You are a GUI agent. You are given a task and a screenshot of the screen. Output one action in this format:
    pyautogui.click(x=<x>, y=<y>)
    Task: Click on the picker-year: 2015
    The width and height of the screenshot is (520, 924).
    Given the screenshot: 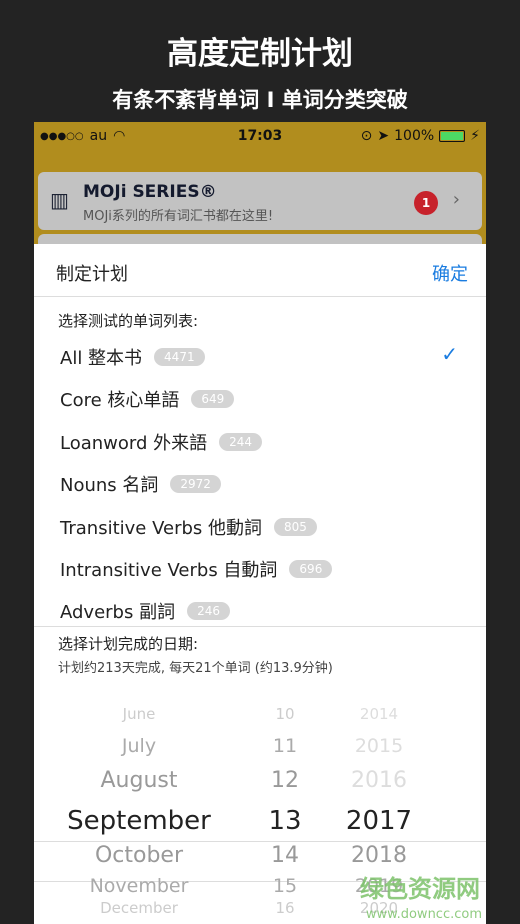 What is the action you would take?
    pyautogui.click(x=379, y=746)
    